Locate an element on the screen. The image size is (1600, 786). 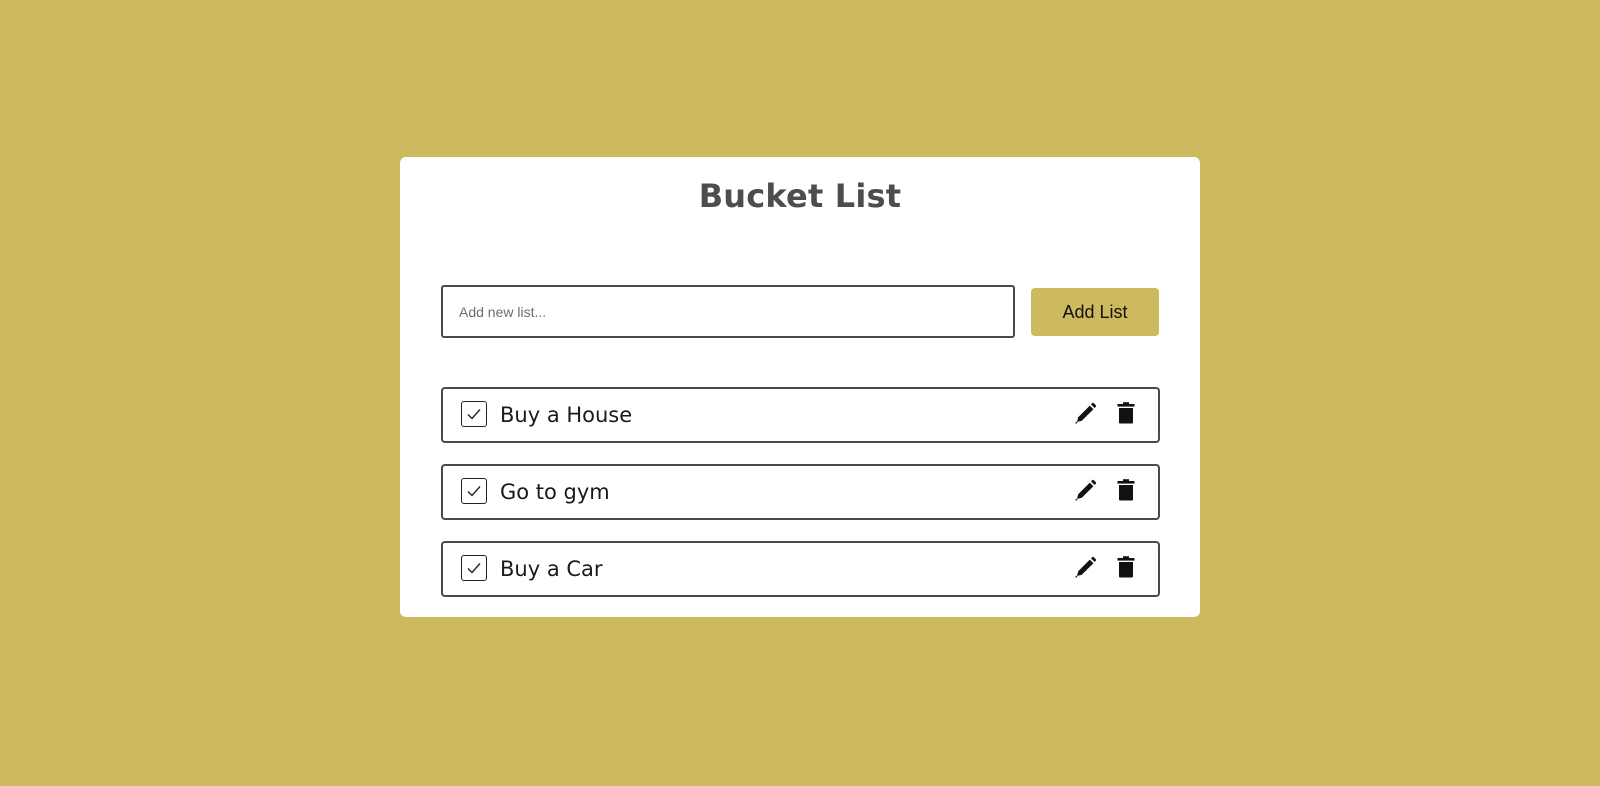
list-item: Go to gym is located at coordinates (800, 492).